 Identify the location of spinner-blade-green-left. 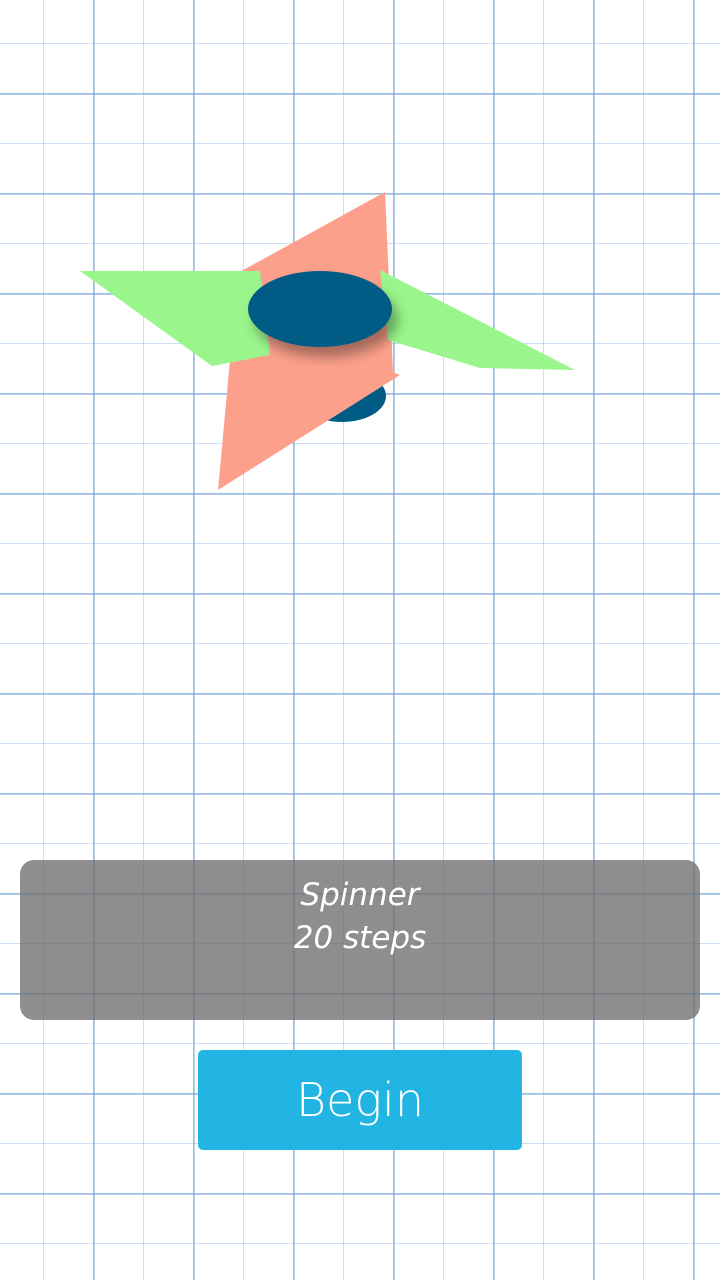
(175, 318).